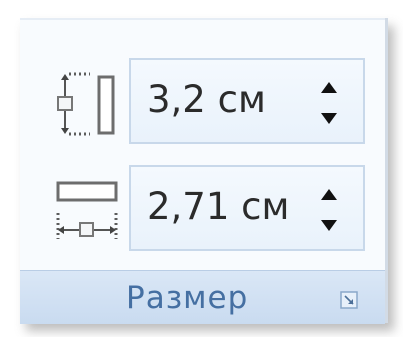  I want to click on width-spinner: 2,71 см, so click(247, 208).